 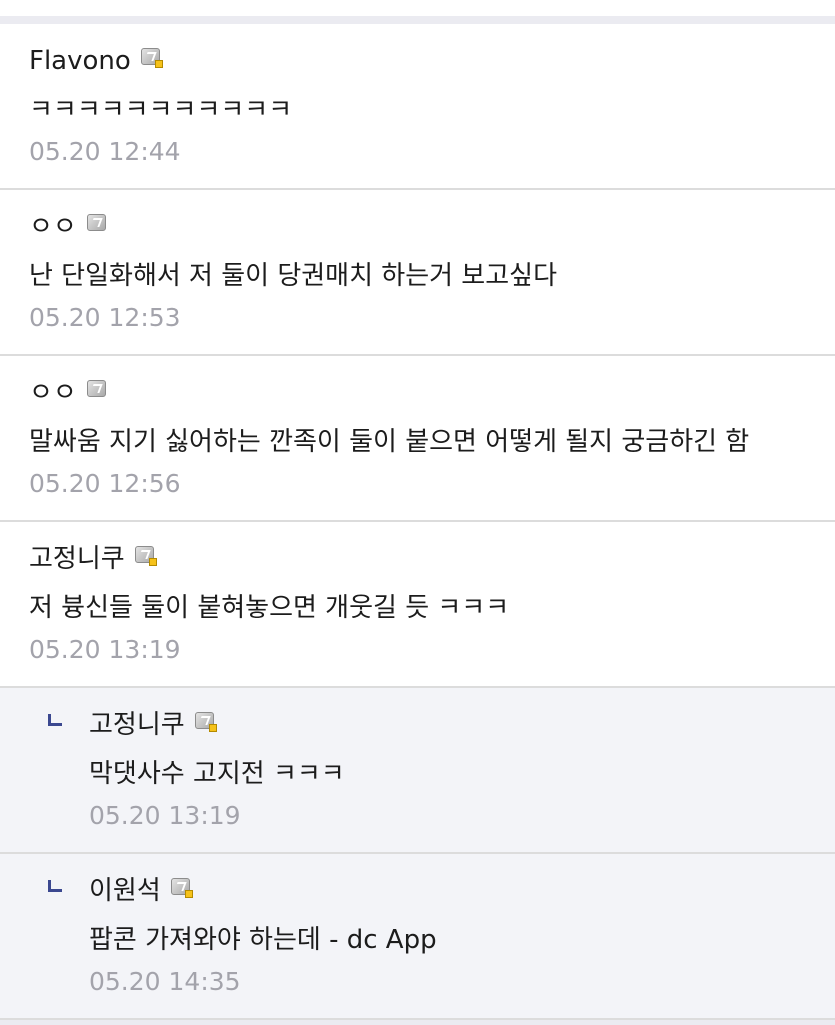 What do you see at coordinates (263, 940) in the screenshot?
I see `comment-text: 팝콘 가져와야 하는데 - dc App` at bounding box center [263, 940].